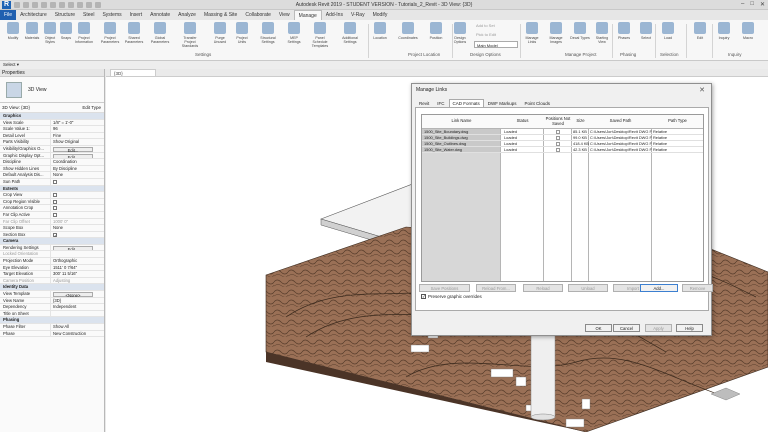 Image resolution: width=768 pixels, height=432 pixels. What do you see at coordinates (689, 328) in the screenshot?
I see `help-button: Help` at bounding box center [689, 328].